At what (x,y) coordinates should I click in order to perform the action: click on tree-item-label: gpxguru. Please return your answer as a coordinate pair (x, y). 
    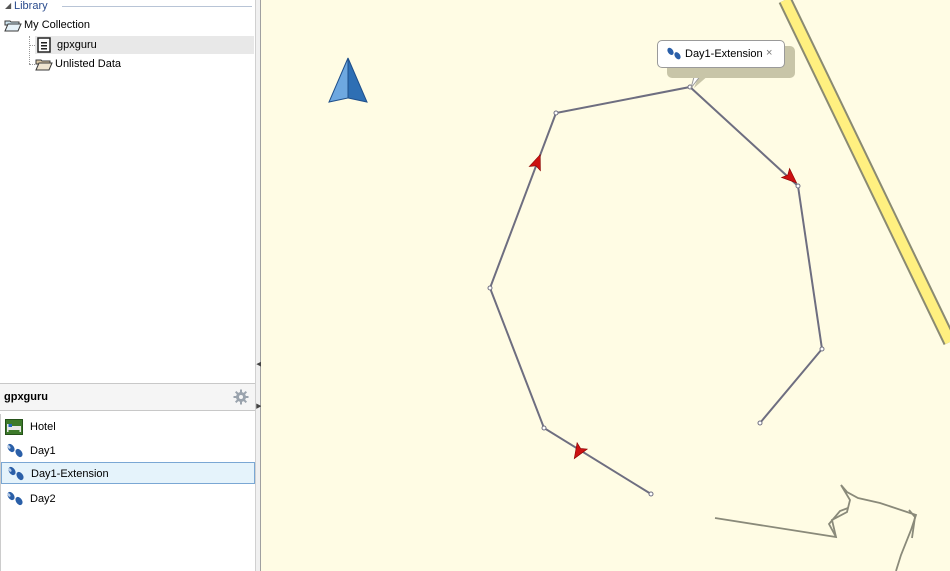
    Looking at the image, I should click on (77, 45).